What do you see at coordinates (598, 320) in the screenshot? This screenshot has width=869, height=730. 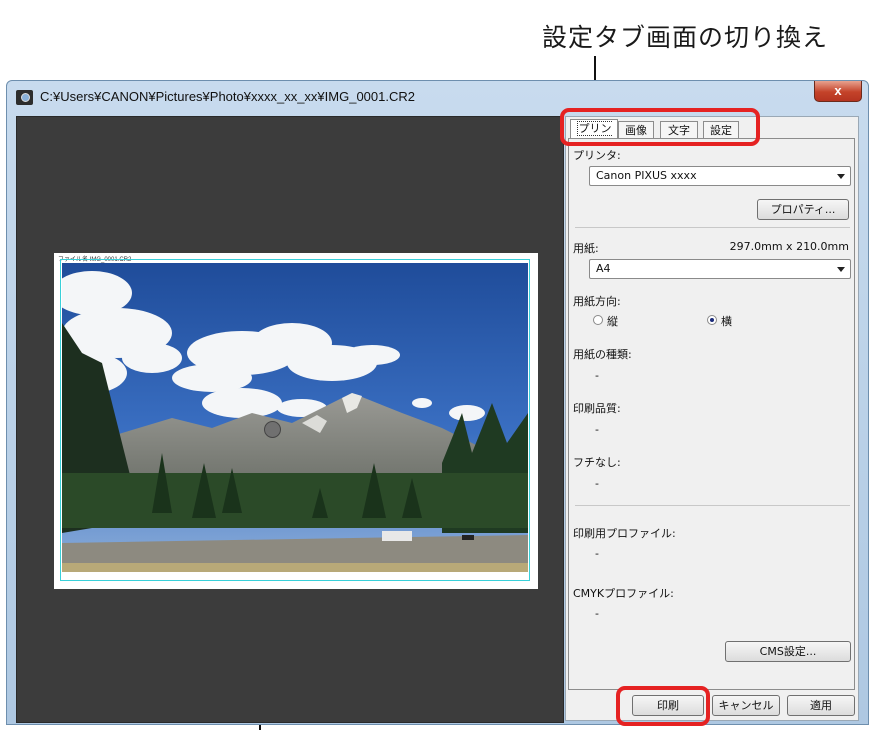 I see `portrait-radio` at bounding box center [598, 320].